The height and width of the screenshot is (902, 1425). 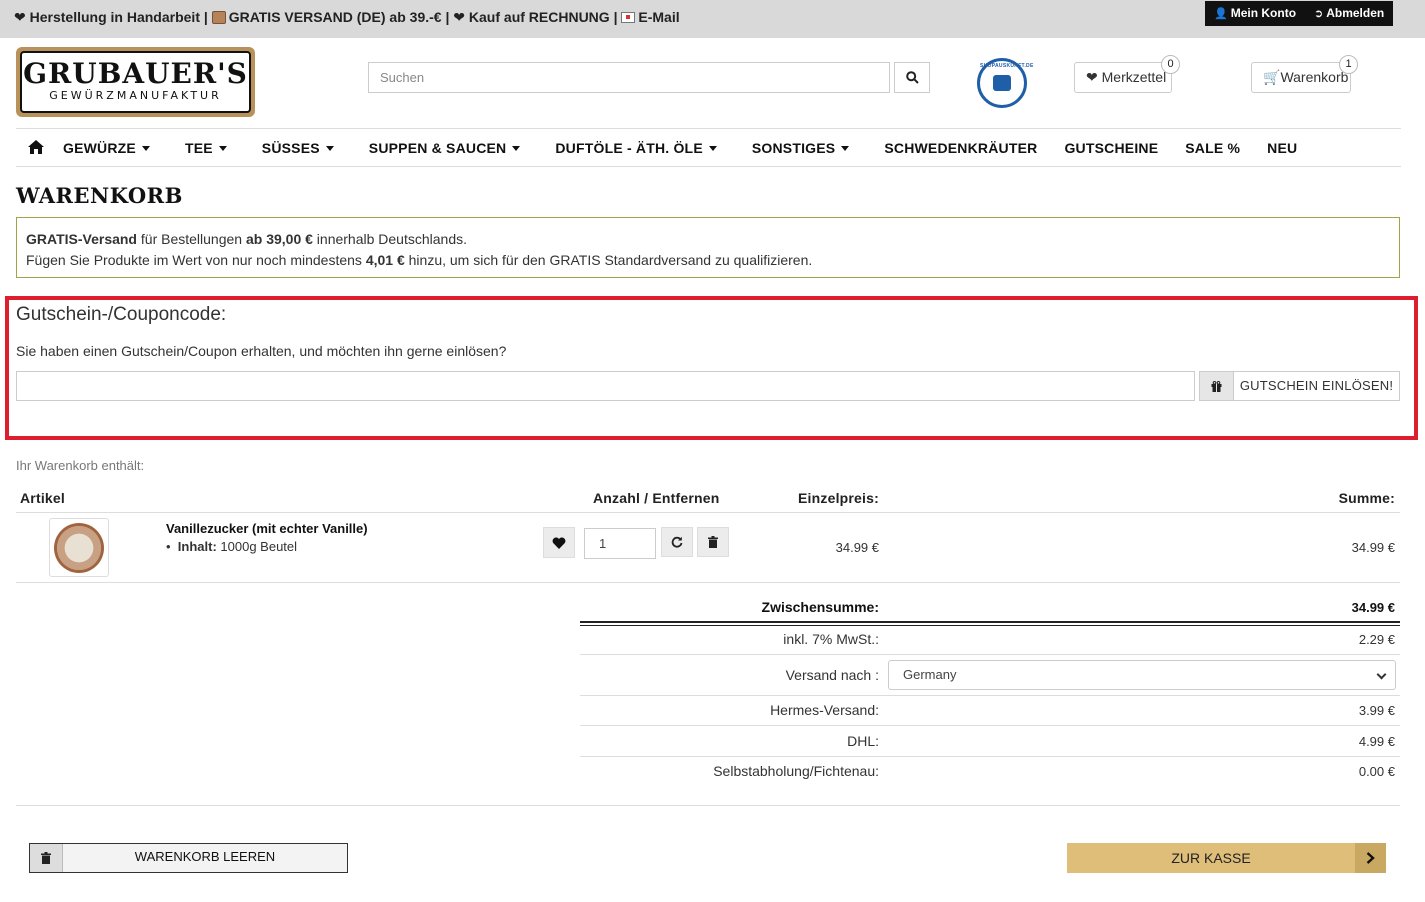 I want to click on item-unit-price: 34.99 €, so click(x=857, y=547).